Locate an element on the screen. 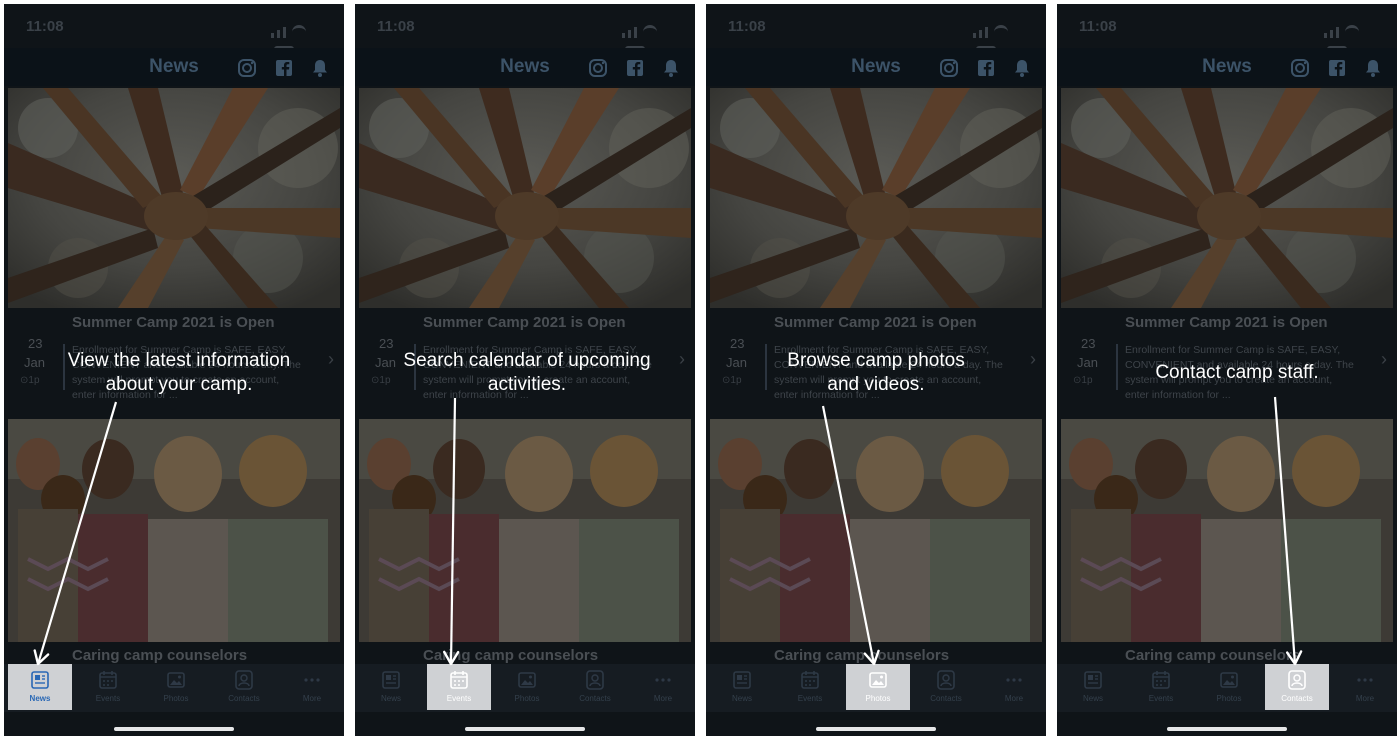 The height and width of the screenshot is (740, 1400). news-date-time: ⊙1p is located at coordinates (1083, 380).